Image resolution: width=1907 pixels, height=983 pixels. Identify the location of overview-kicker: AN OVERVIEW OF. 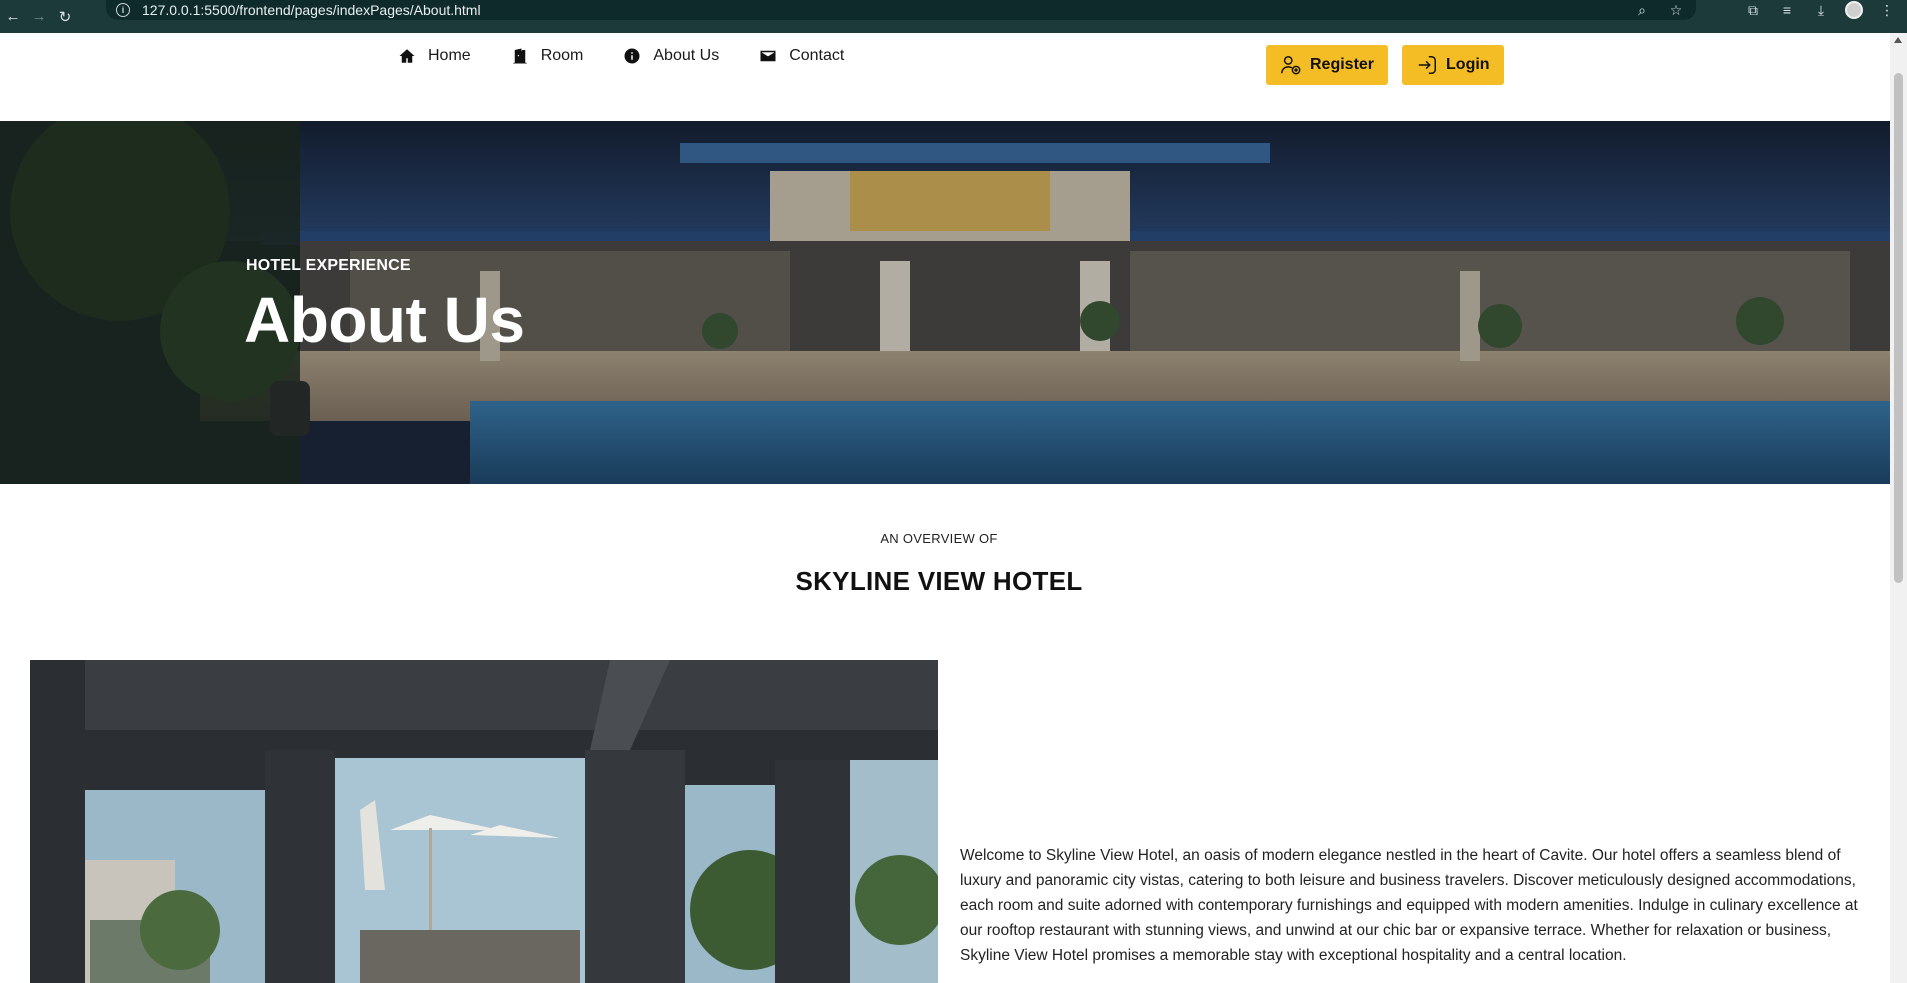
(939, 538).